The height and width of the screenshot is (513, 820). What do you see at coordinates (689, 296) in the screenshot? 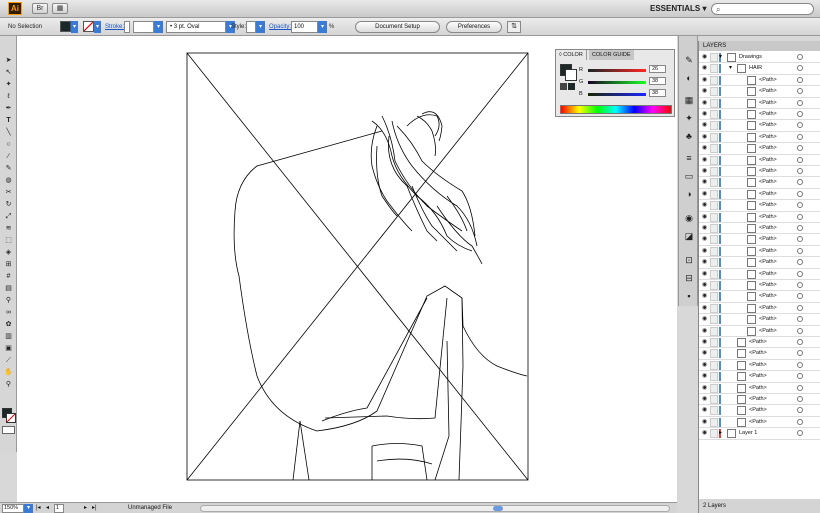
I see `pathfinder-icon: ▪` at bounding box center [689, 296].